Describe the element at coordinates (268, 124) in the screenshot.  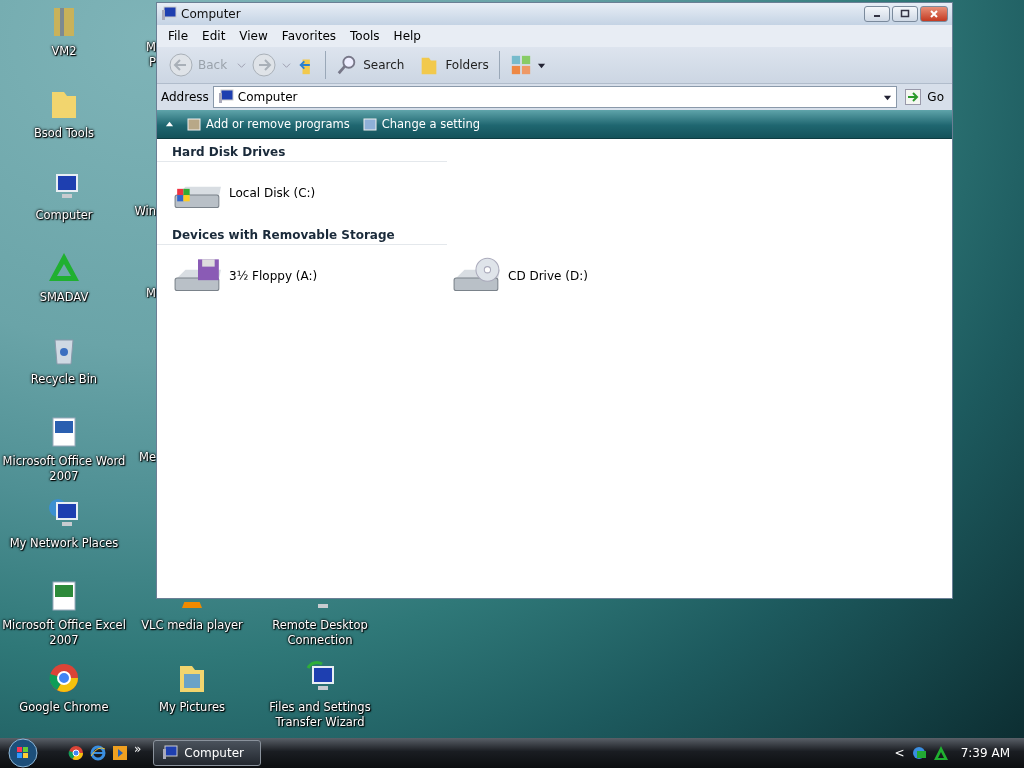
I see `command-link: Add or remove programs` at that location.